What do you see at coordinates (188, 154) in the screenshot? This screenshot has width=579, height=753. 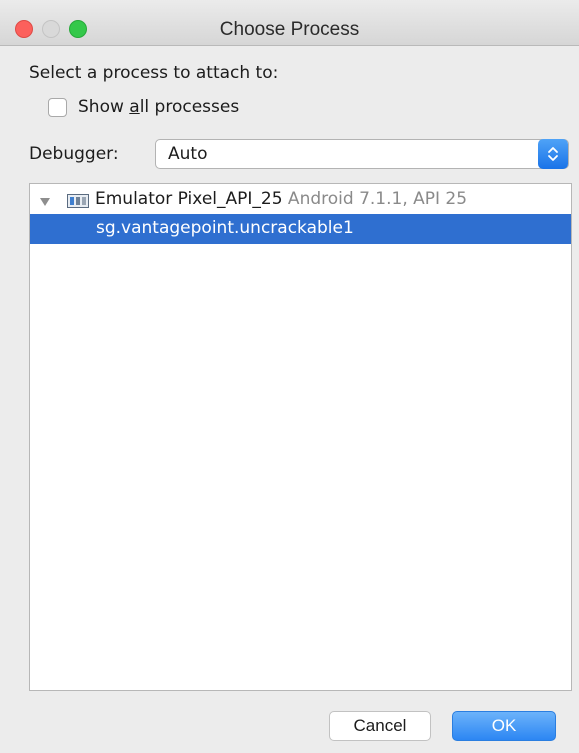 I see `debugger-selected-value: Auto` at bounding box center [188, 154].